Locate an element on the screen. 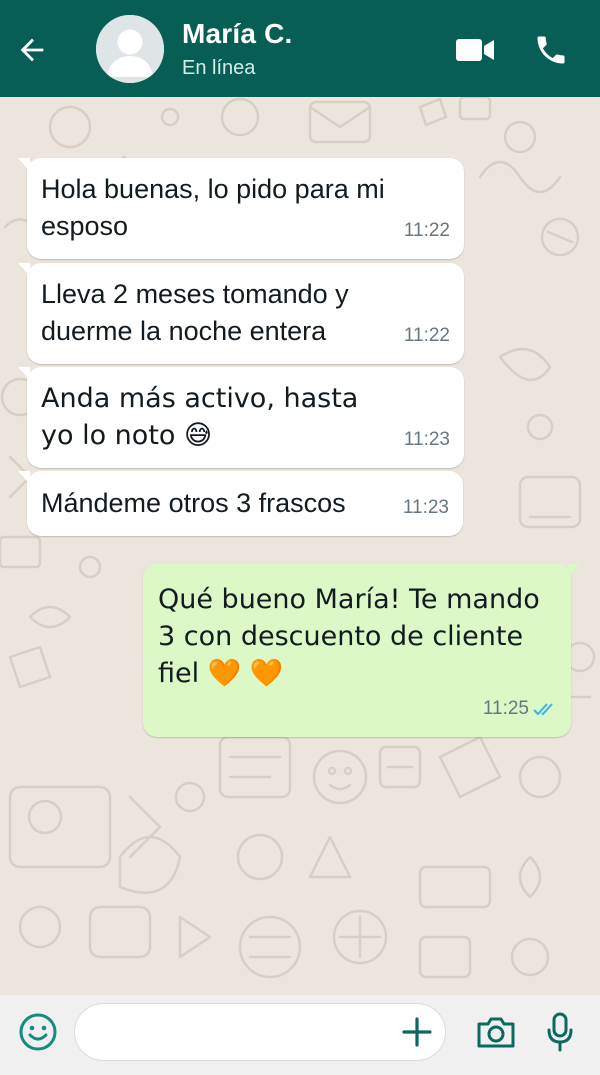  arrow-back-icon is located at coordinates (32, 50).